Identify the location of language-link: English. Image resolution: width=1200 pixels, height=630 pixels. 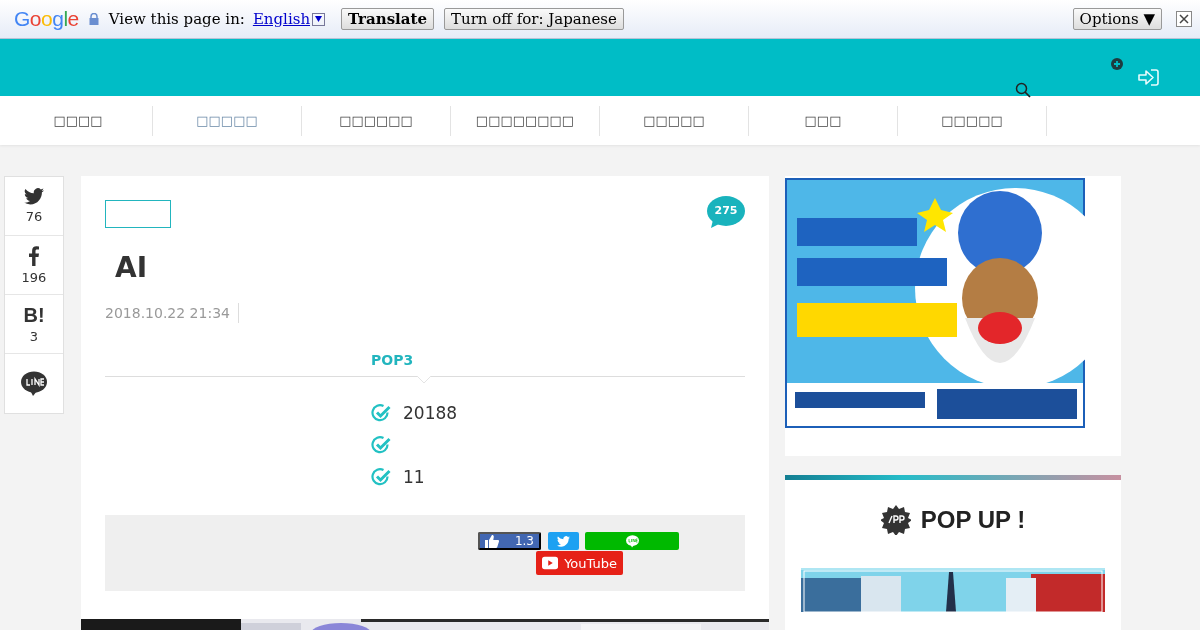
(281, 19).